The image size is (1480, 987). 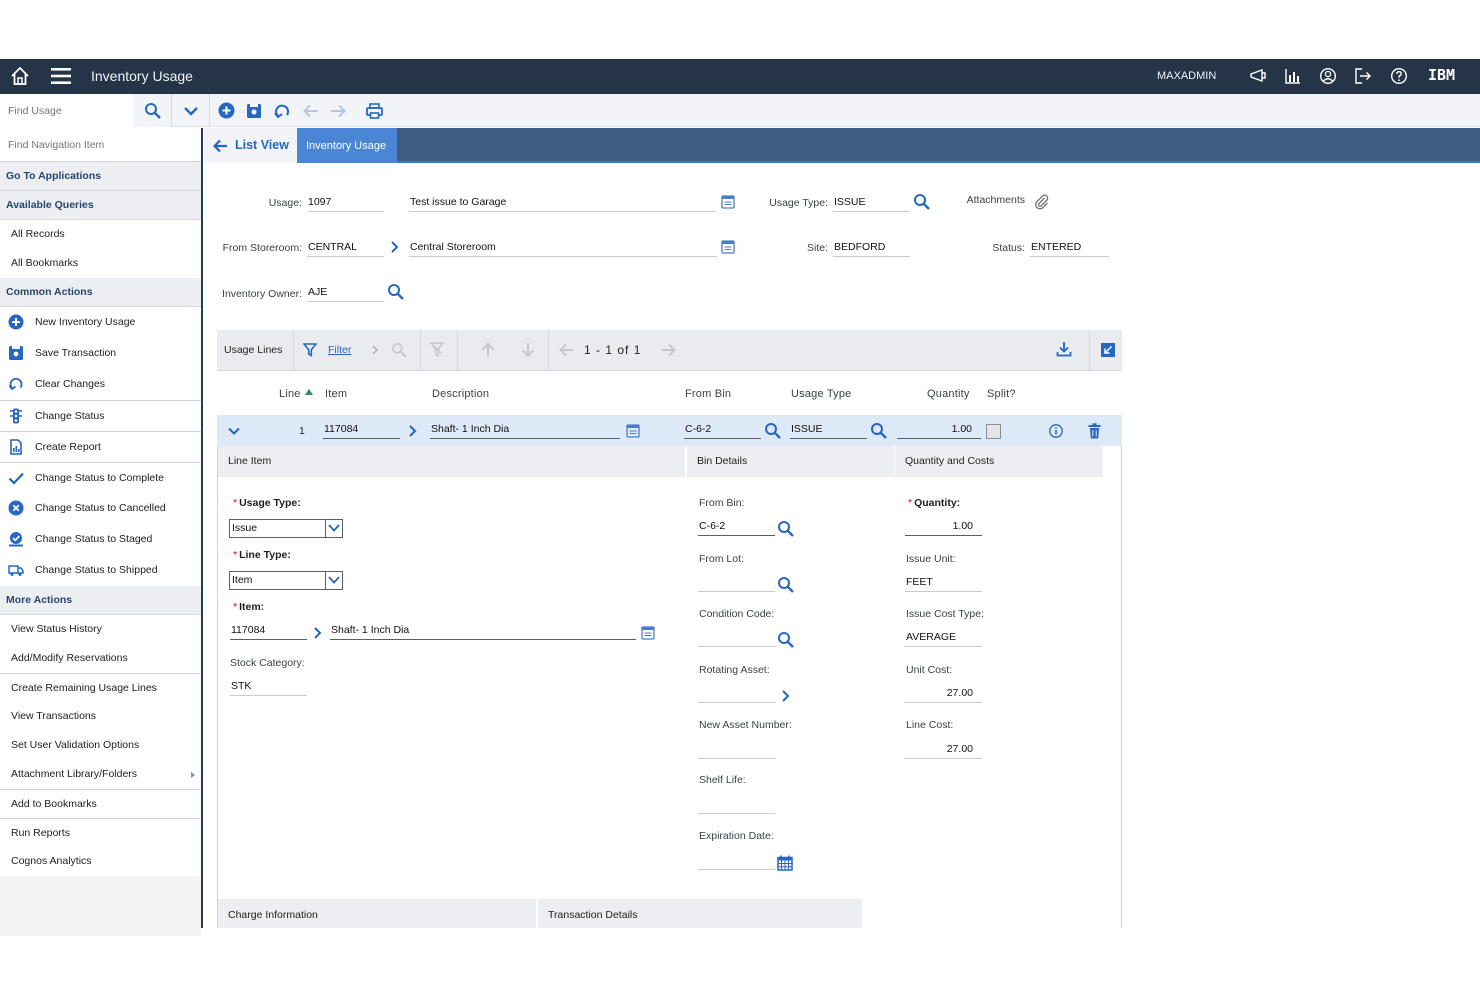 I want to click on action-change-status: Change Status, so click(x=100, y=415).